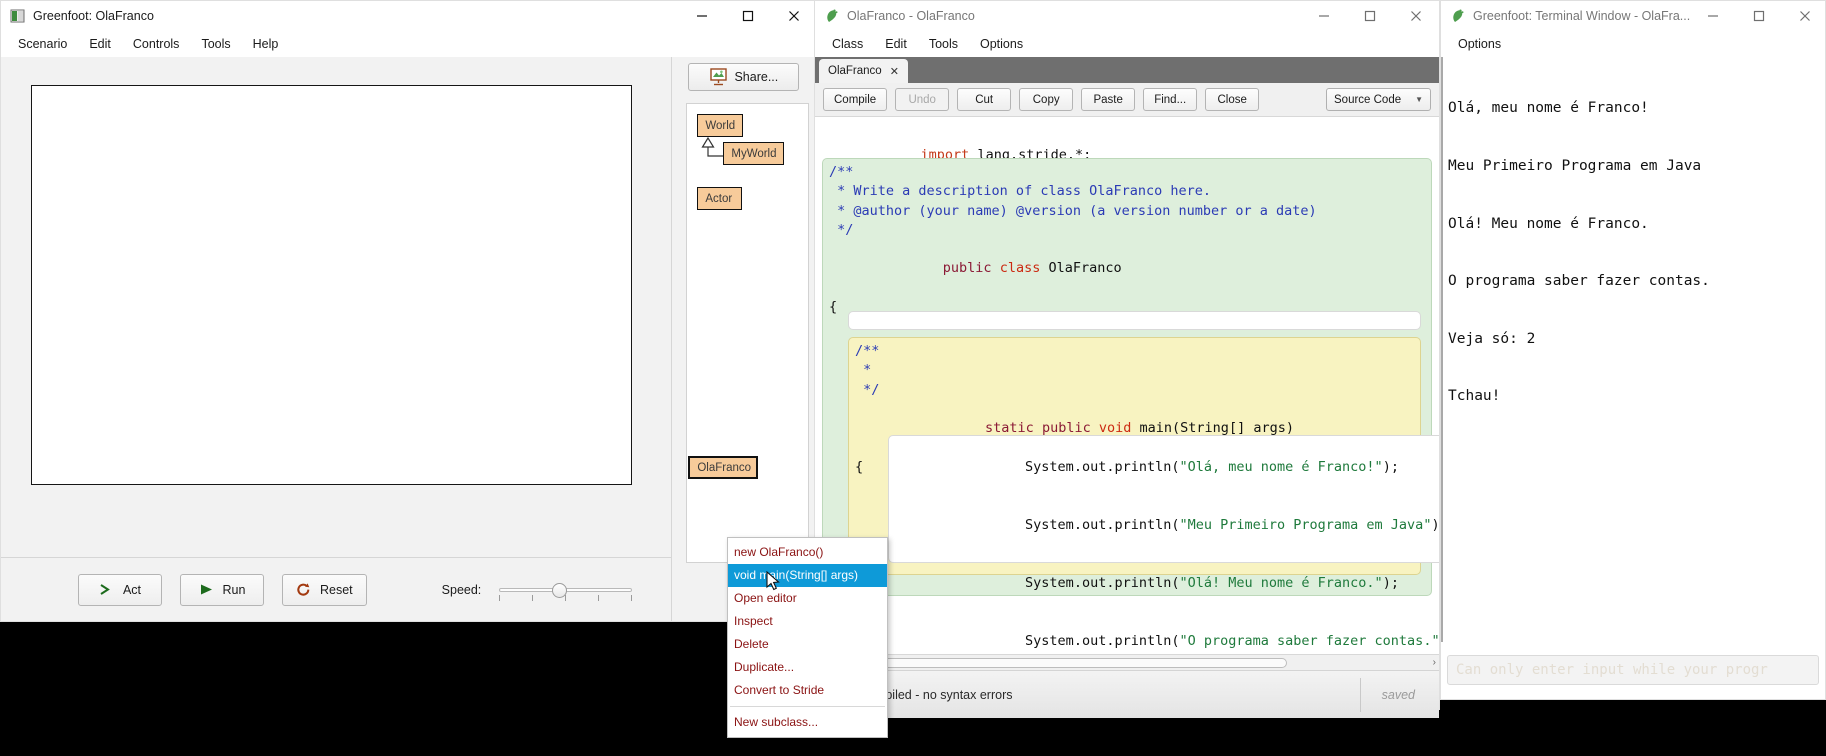  What do you see at coordinates (1134, 320) in the screenshot?
I see `empty-statement-slot` at bounding box center [1134, 320].